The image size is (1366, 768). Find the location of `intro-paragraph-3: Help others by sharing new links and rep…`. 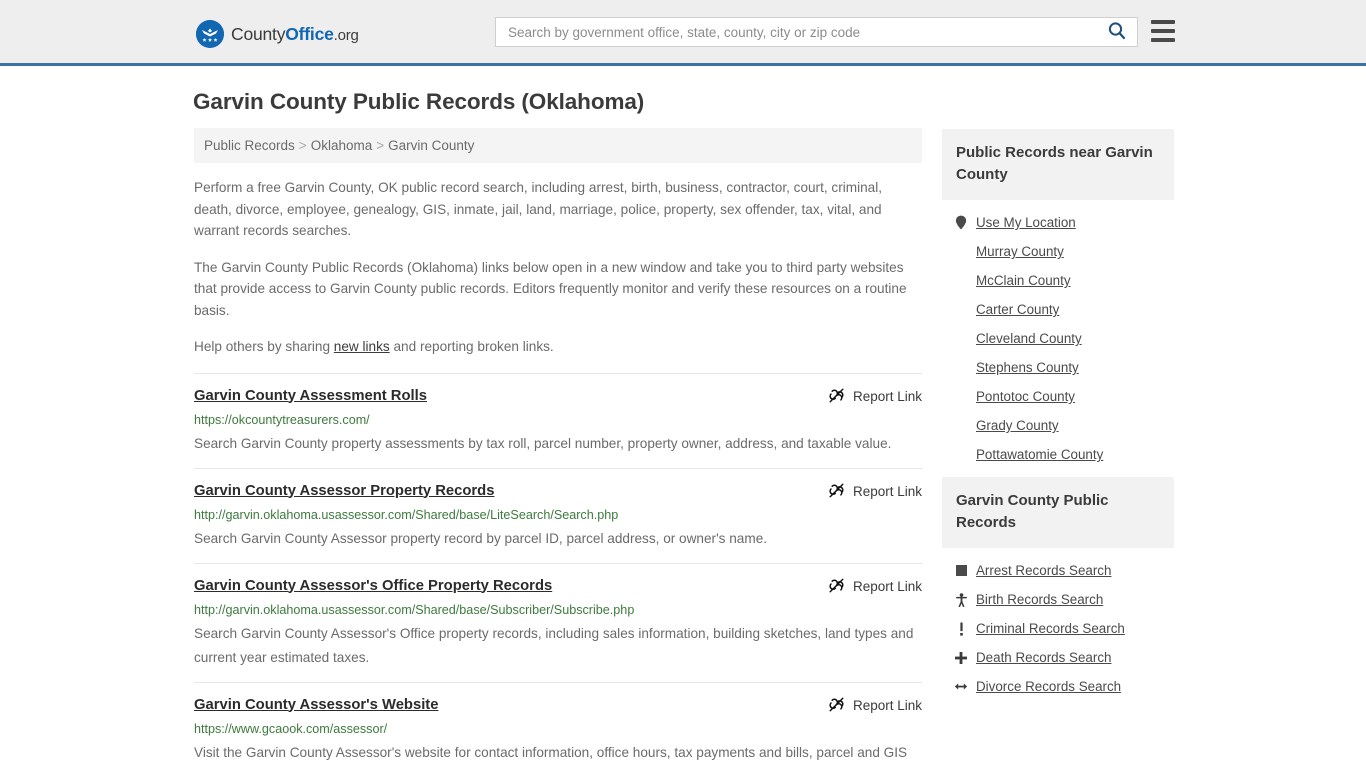

intro-paragraph-3: Help others by sharing new links and rep… is located at coordinates (558, 347).